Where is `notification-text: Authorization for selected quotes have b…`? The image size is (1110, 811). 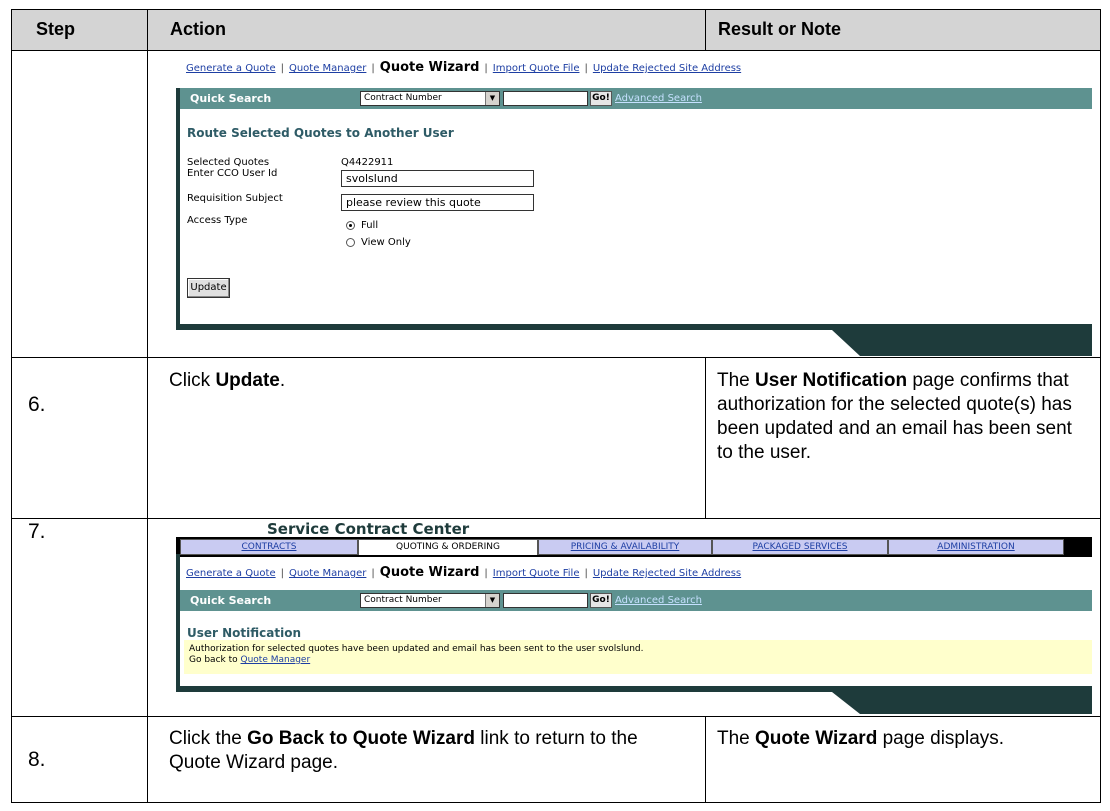 notification-text: Authorization for selected quotes have b… is located at coordinates (416, 649).